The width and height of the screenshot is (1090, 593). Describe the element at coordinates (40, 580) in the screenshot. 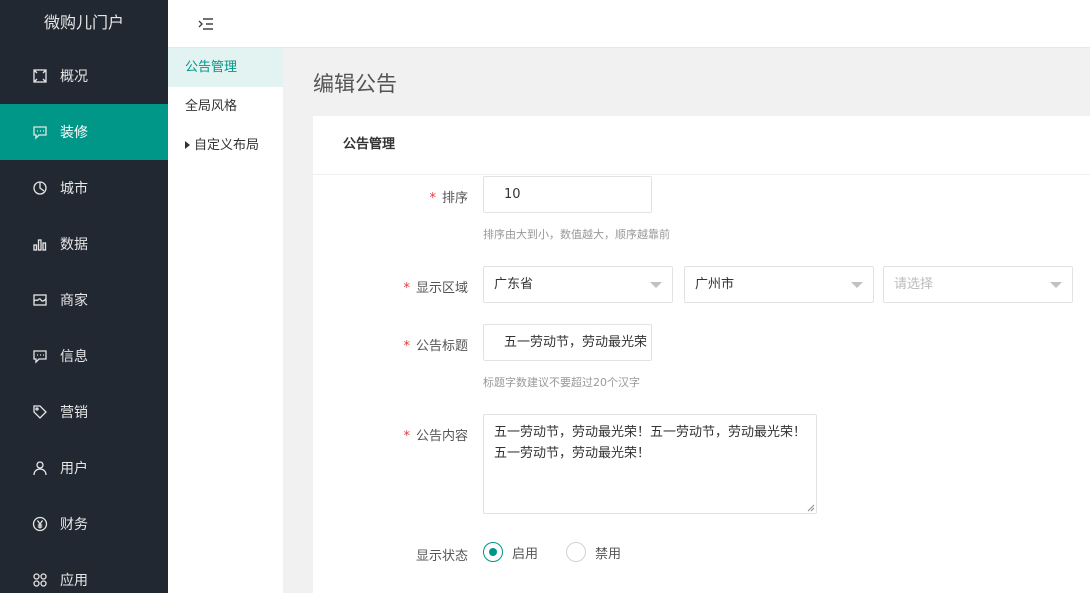

I see `apps-icon` at that location.